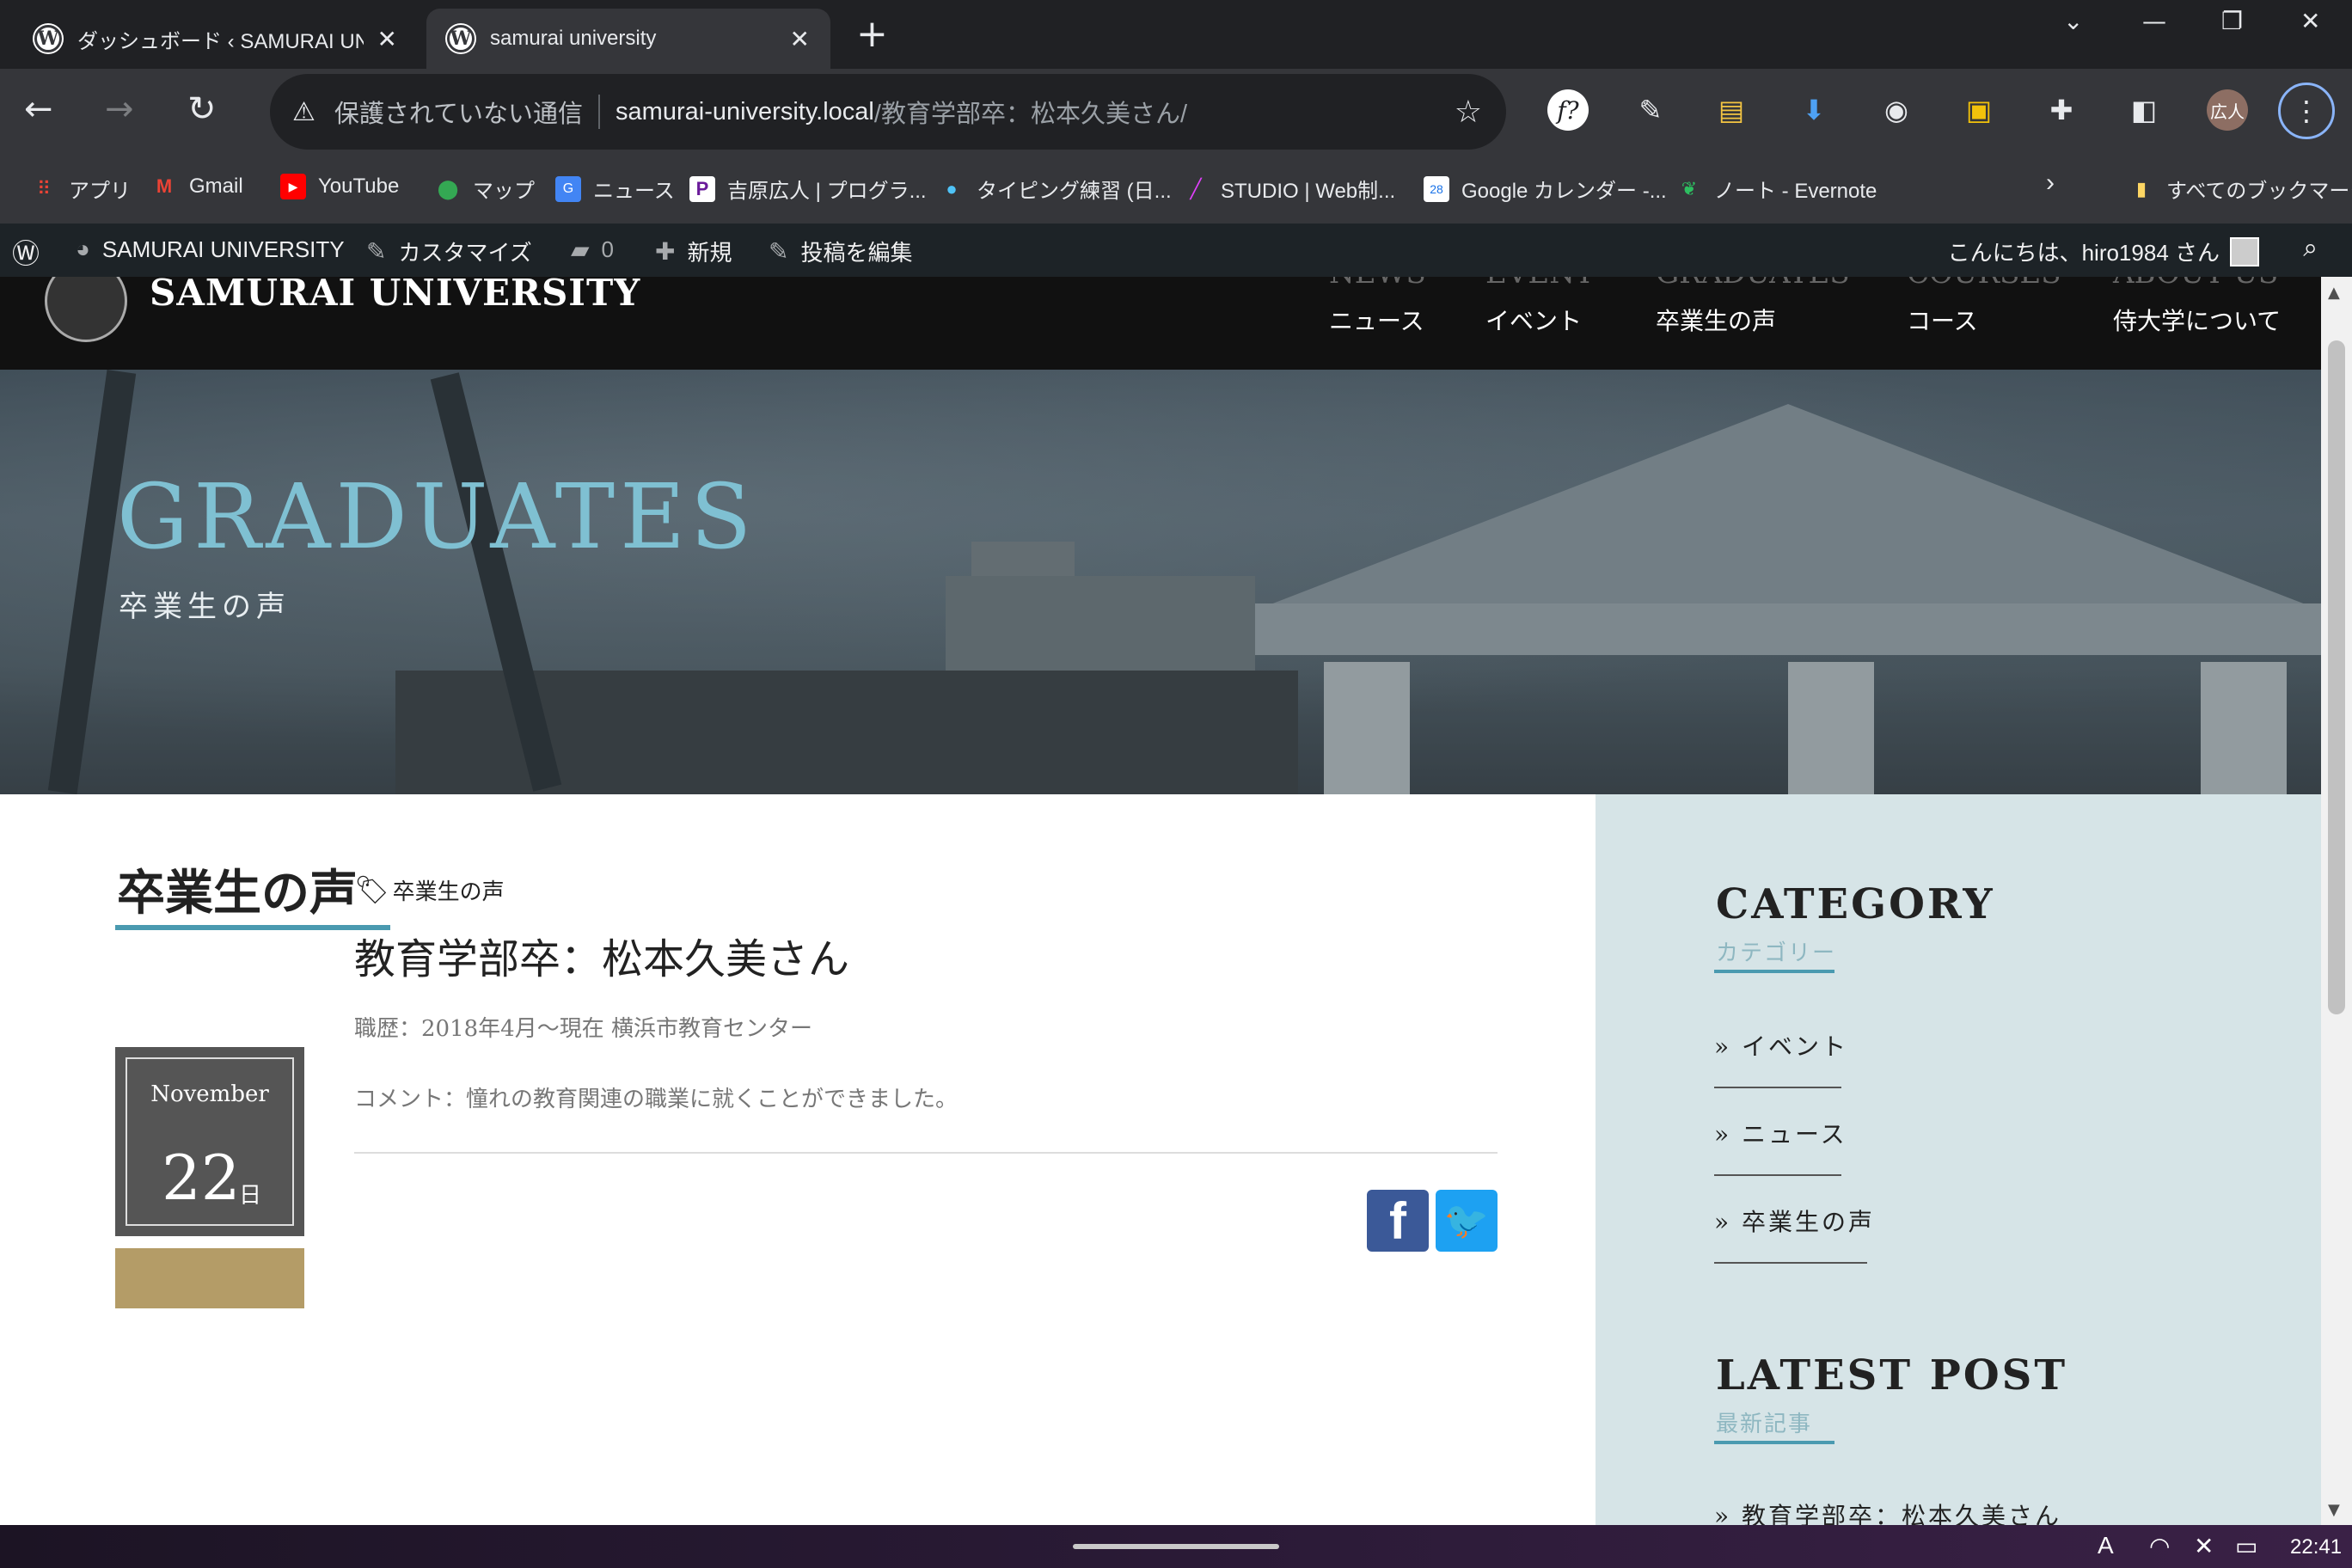 This screenshot has height=1568, width=2352. What do you see at coordinates (628, 39) in the screenshot?
I see `tab-samurai-university: W samurai university ✕` at bounding box center [628, 39].